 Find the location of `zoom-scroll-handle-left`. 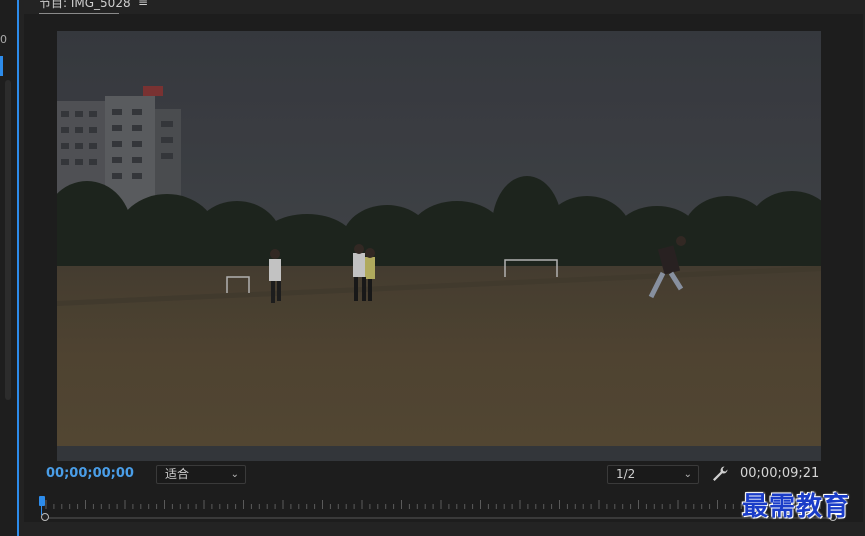

zoom-scroll-handle-left is located at coordinates (45, 517).